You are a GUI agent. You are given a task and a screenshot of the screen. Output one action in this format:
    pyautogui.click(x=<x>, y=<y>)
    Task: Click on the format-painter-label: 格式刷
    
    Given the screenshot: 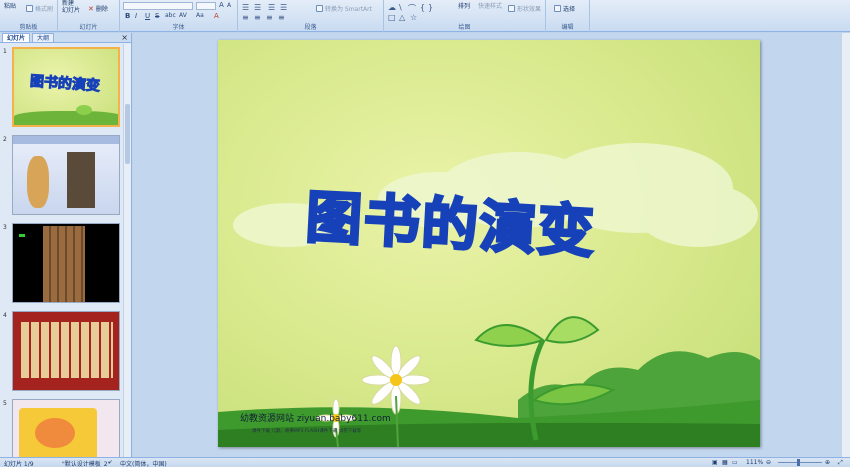 What is the action you would take?
    pyautogui.click(x=44, y=9)
    